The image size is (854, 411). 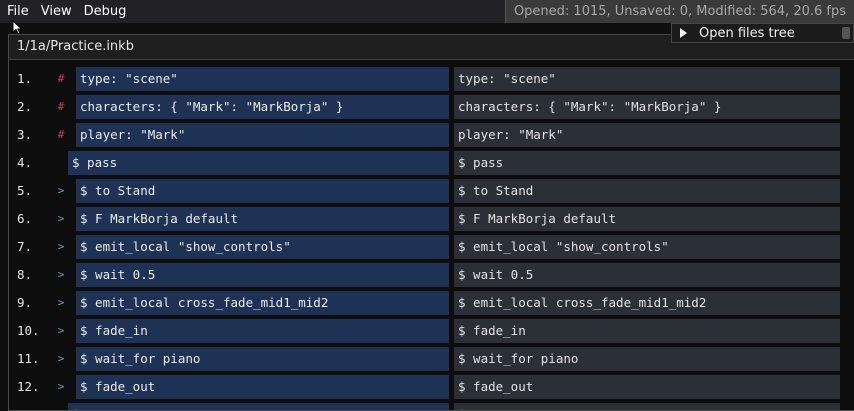 I want to click on line-number: 2., so click(x=25, y=106).